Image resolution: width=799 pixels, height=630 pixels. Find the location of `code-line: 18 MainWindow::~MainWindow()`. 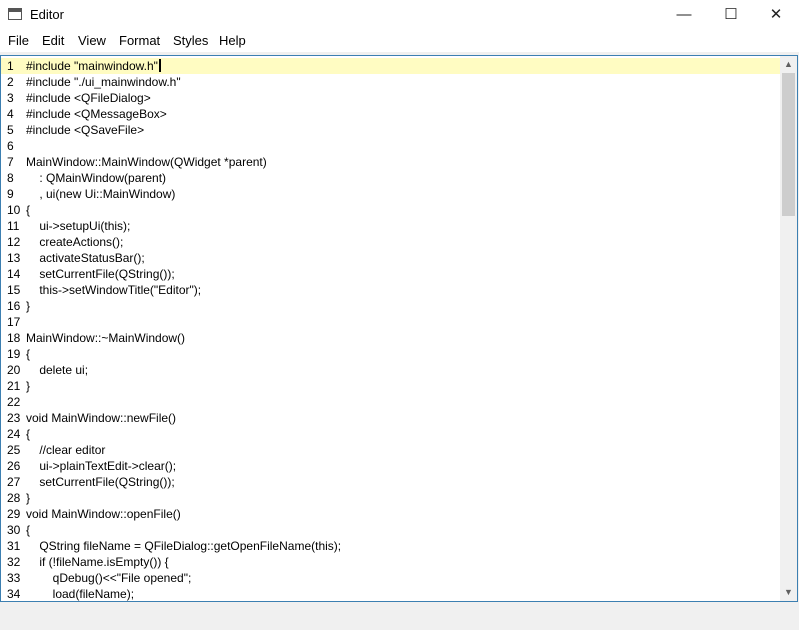

code-line: 18 MainWindow::~MainWindow() is located at coordinates (391, 338).